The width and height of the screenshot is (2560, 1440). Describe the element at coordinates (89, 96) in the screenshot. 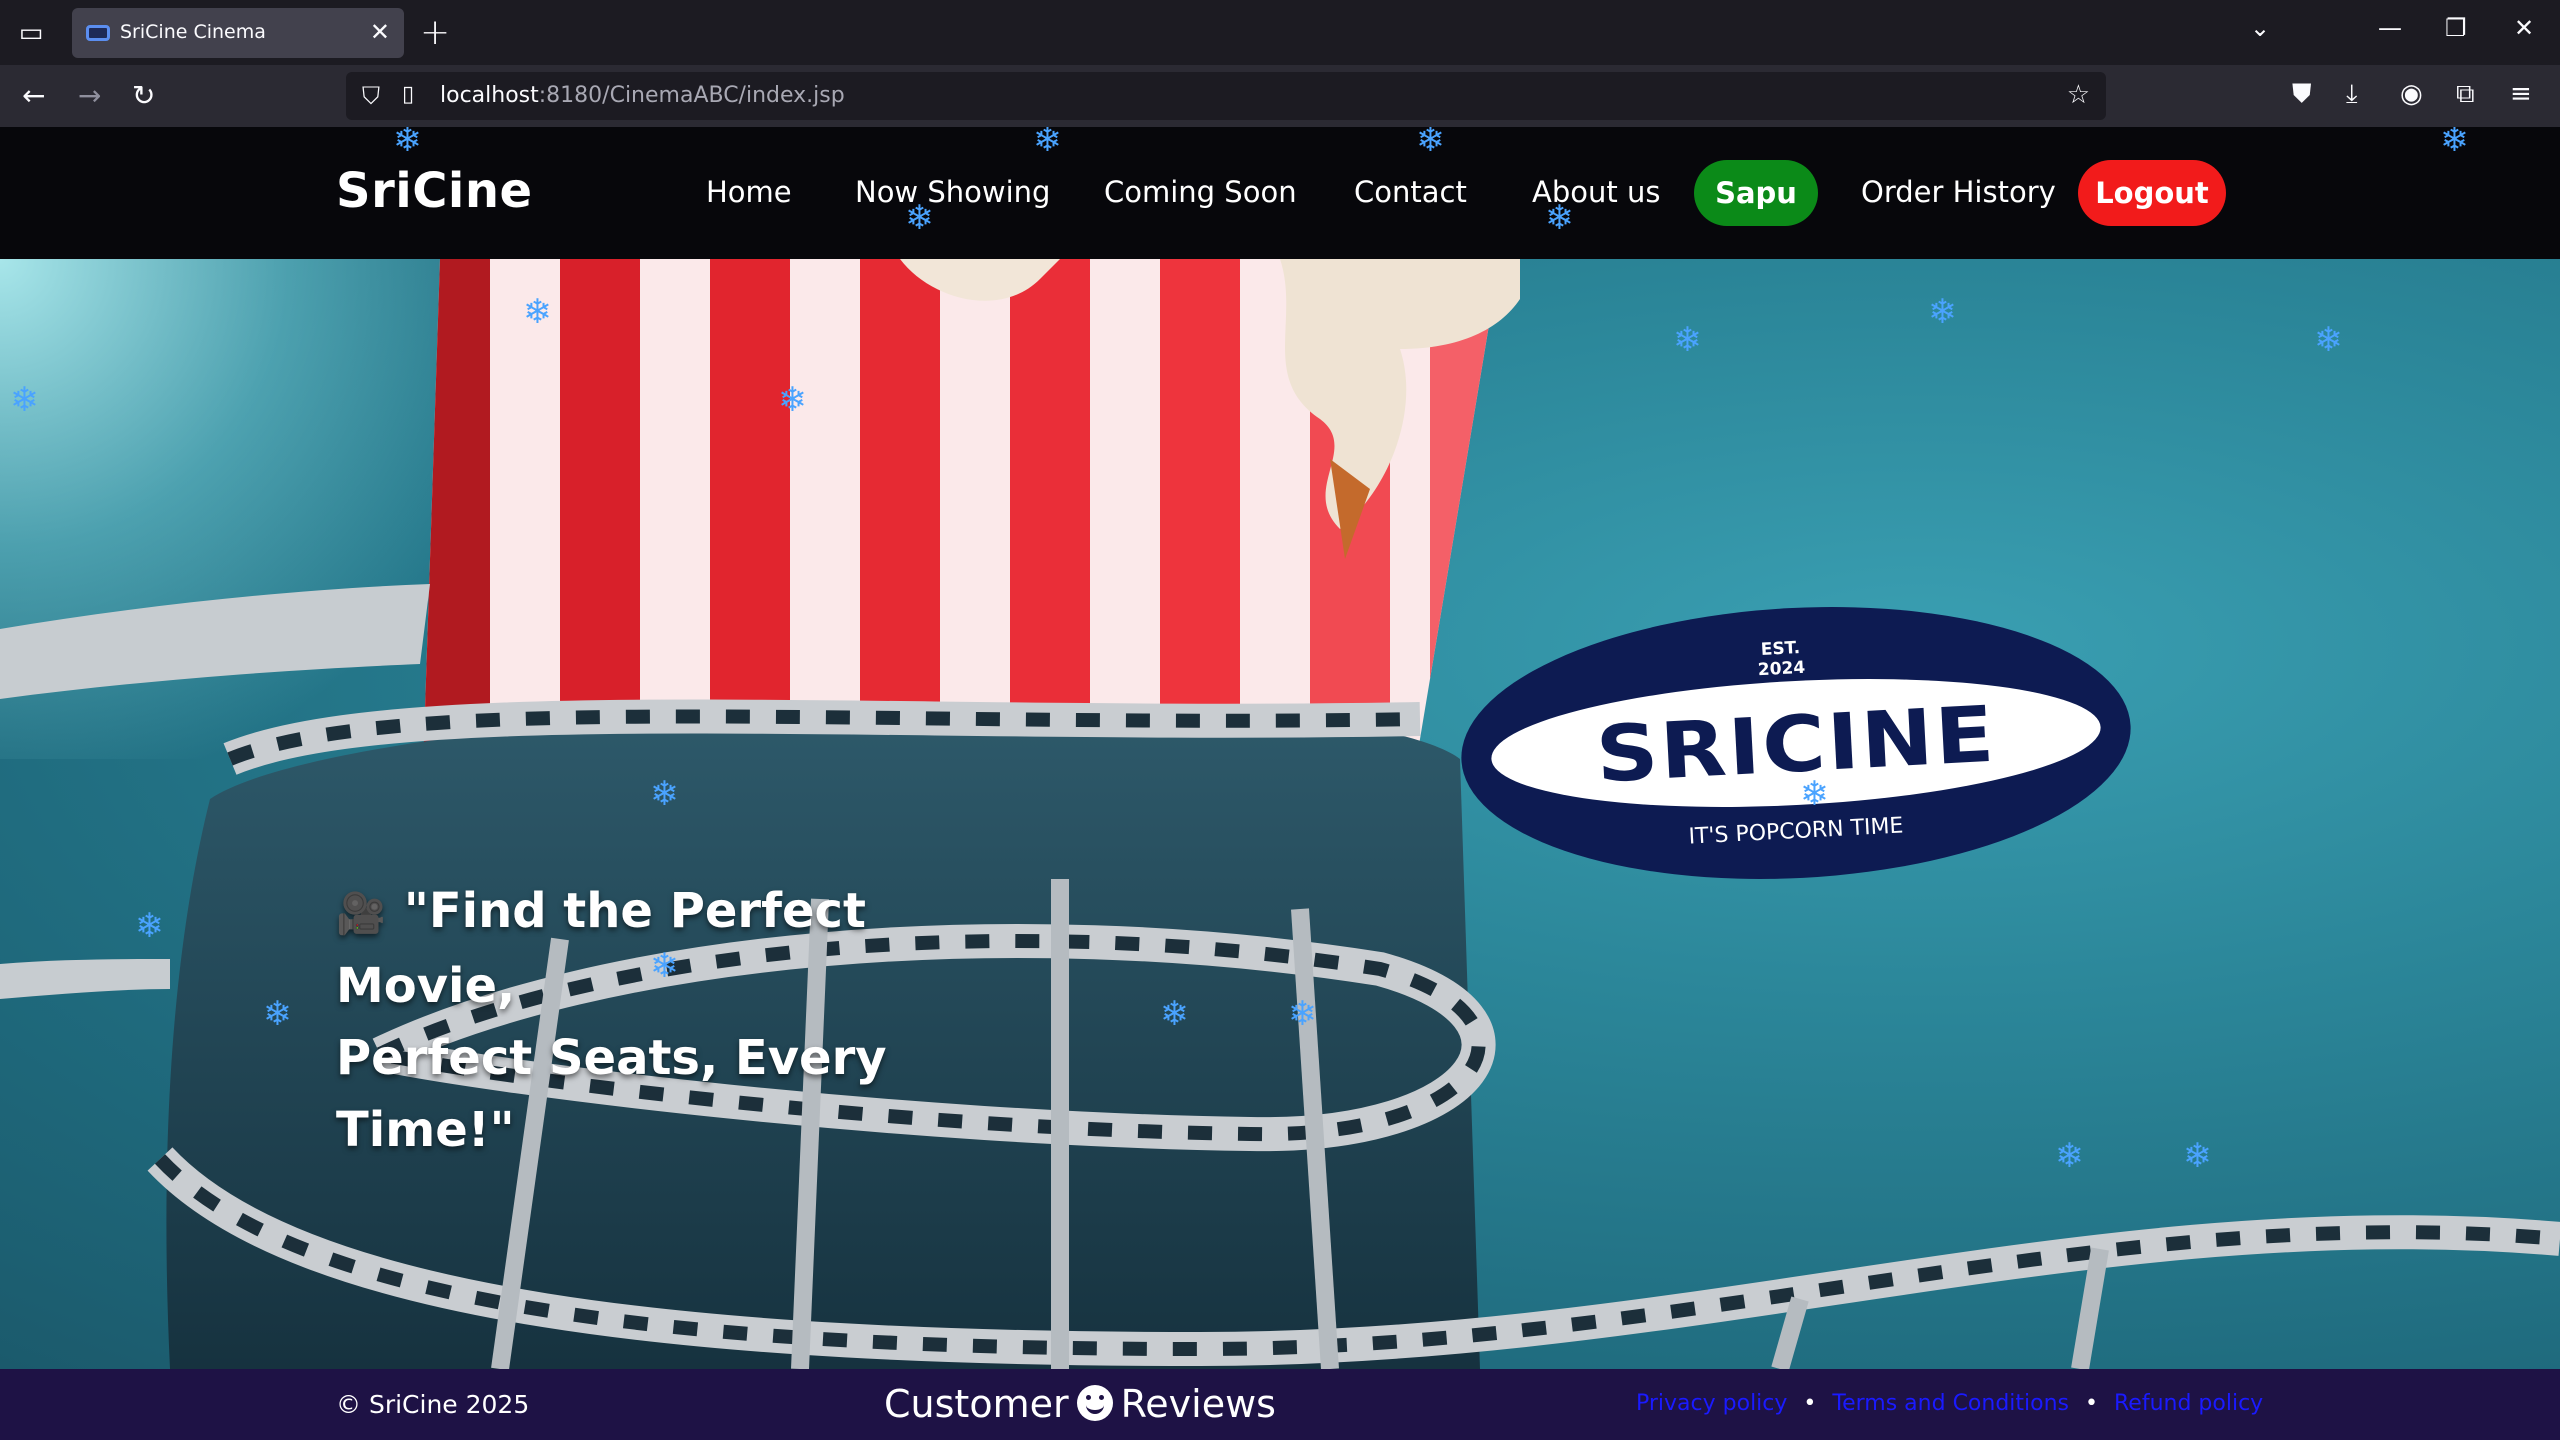

I see `forward-icon: →` at that location.